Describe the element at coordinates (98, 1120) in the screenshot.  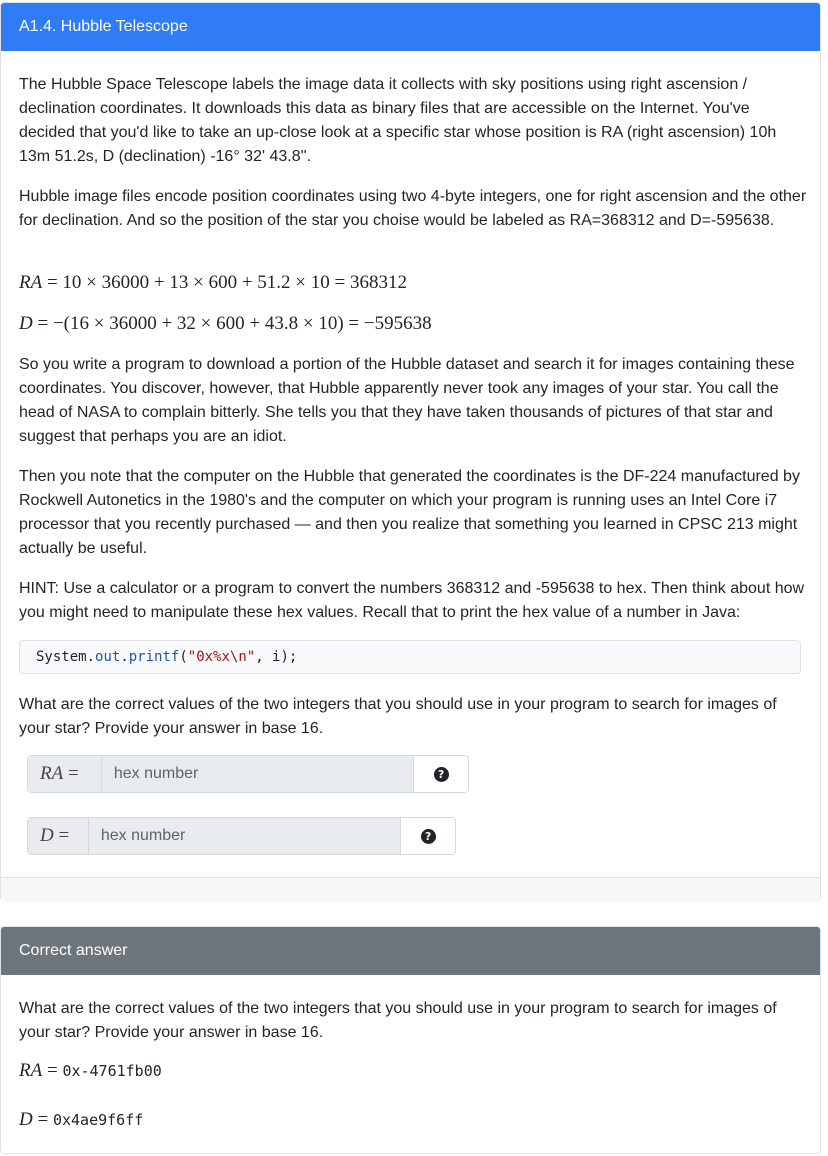
I see `d-answer-value: 0x4ae9f6ff` at that location.